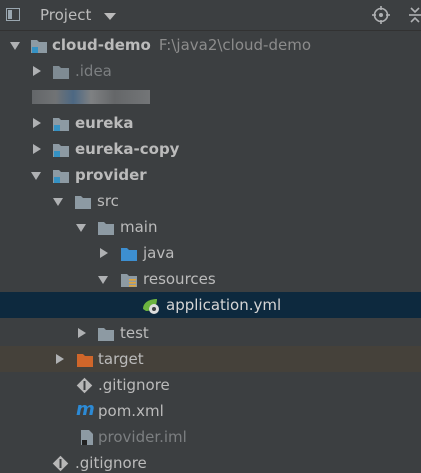  I want to click on excluded-folder-icon, so click(85, 359).